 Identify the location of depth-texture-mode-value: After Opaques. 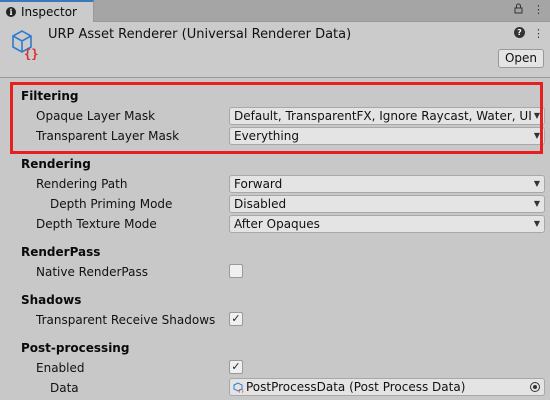
(277, 224).